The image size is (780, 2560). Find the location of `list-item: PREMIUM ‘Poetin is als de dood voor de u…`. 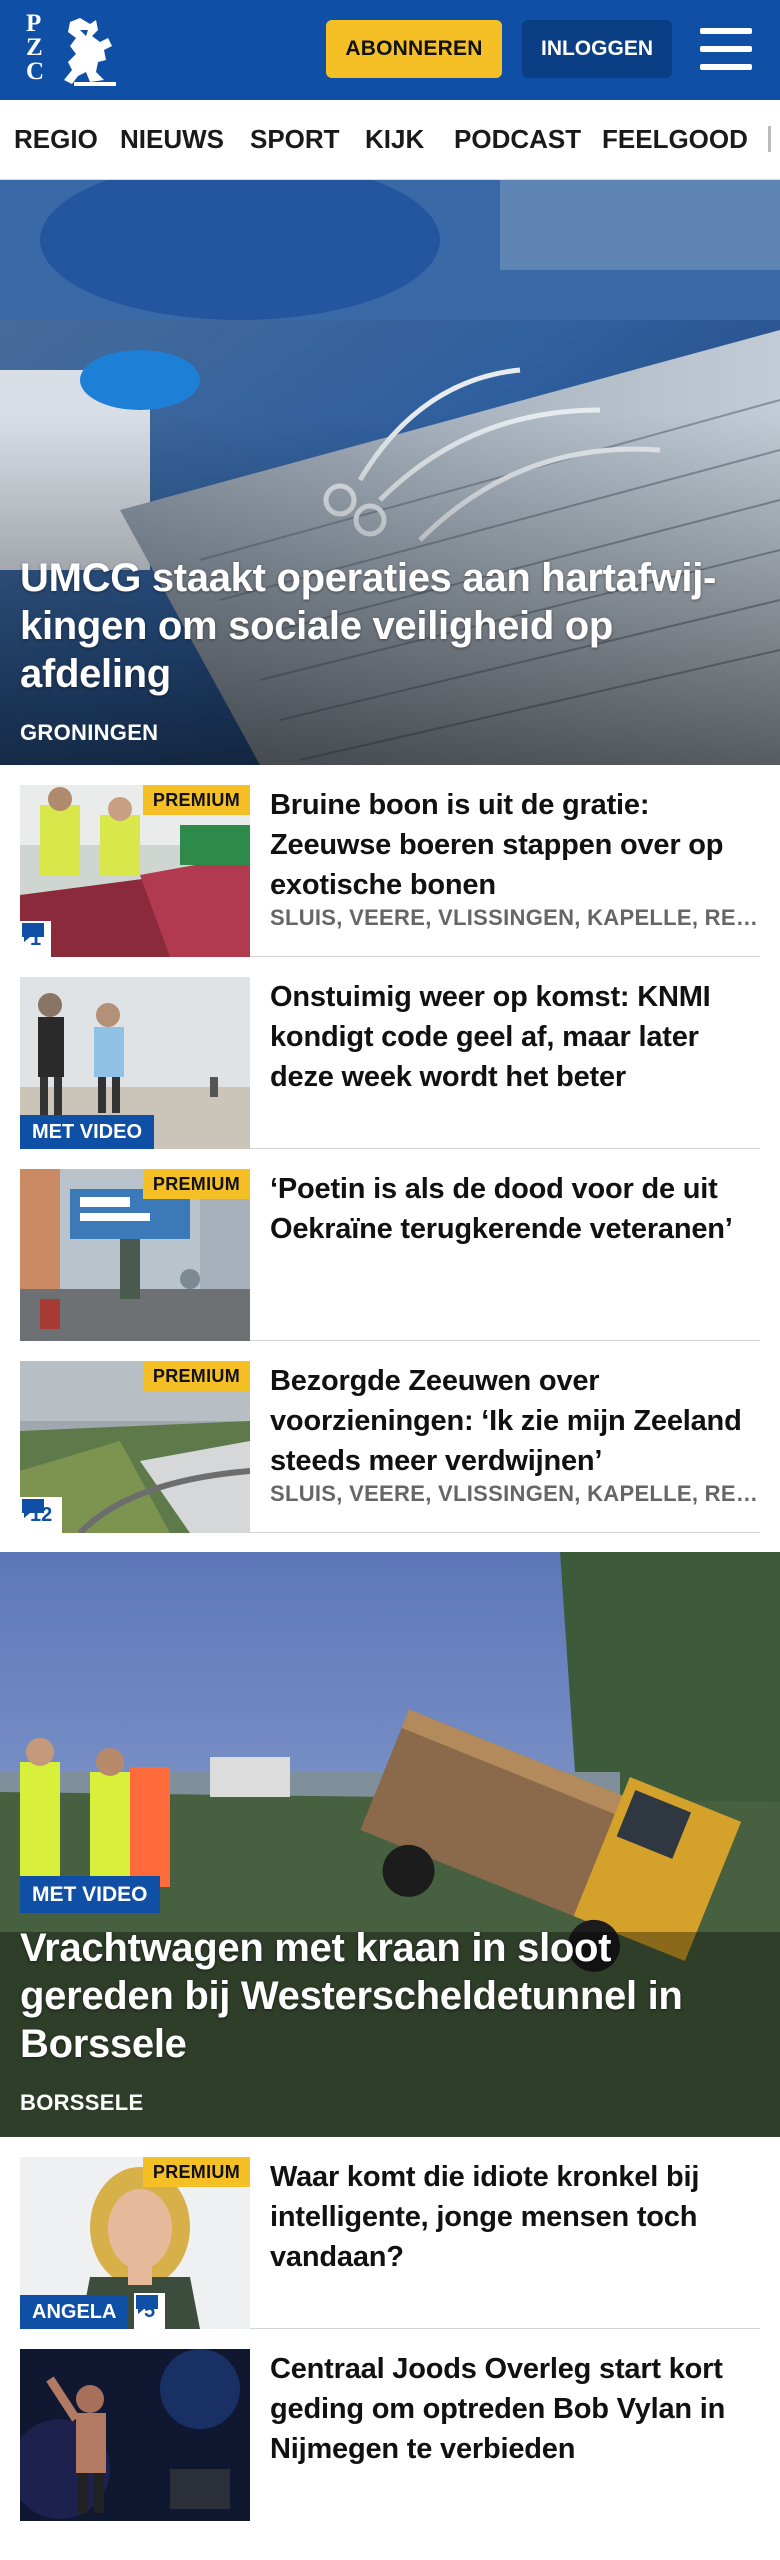

list-item: PREMIUM ‘Poetin is als de dood voor de u… is located at coordinates (390, 1245).